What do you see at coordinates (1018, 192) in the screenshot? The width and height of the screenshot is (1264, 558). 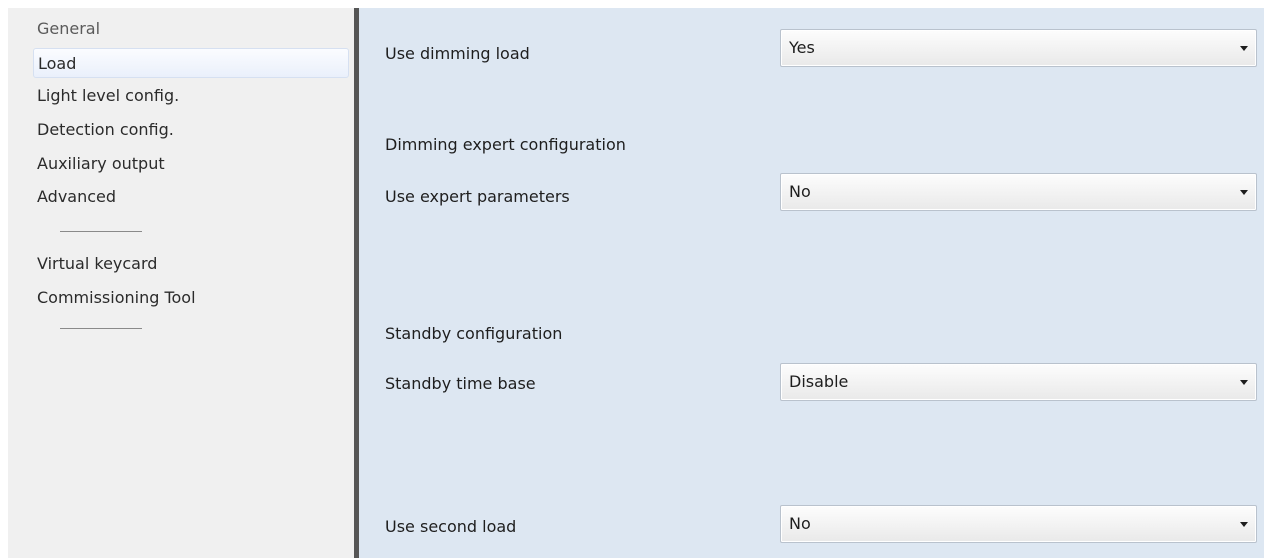 I see `use-expert-parameters-select: No` at bounding box center [1018, 192].